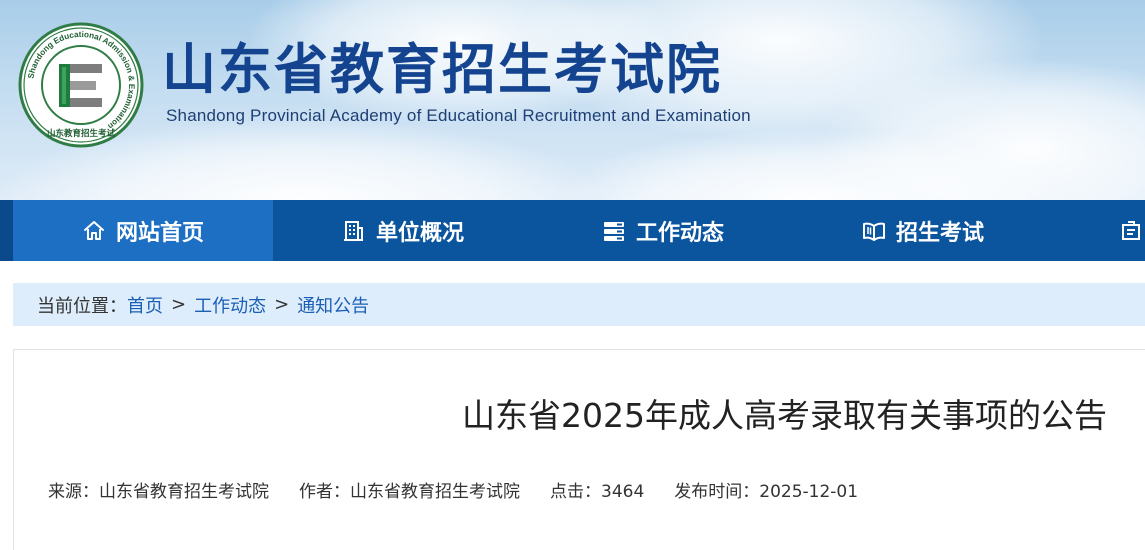 The image size is (1145, 550). Describe the element at coordinates (353, 230) in the screenshot. I see `building-icon` at that location.